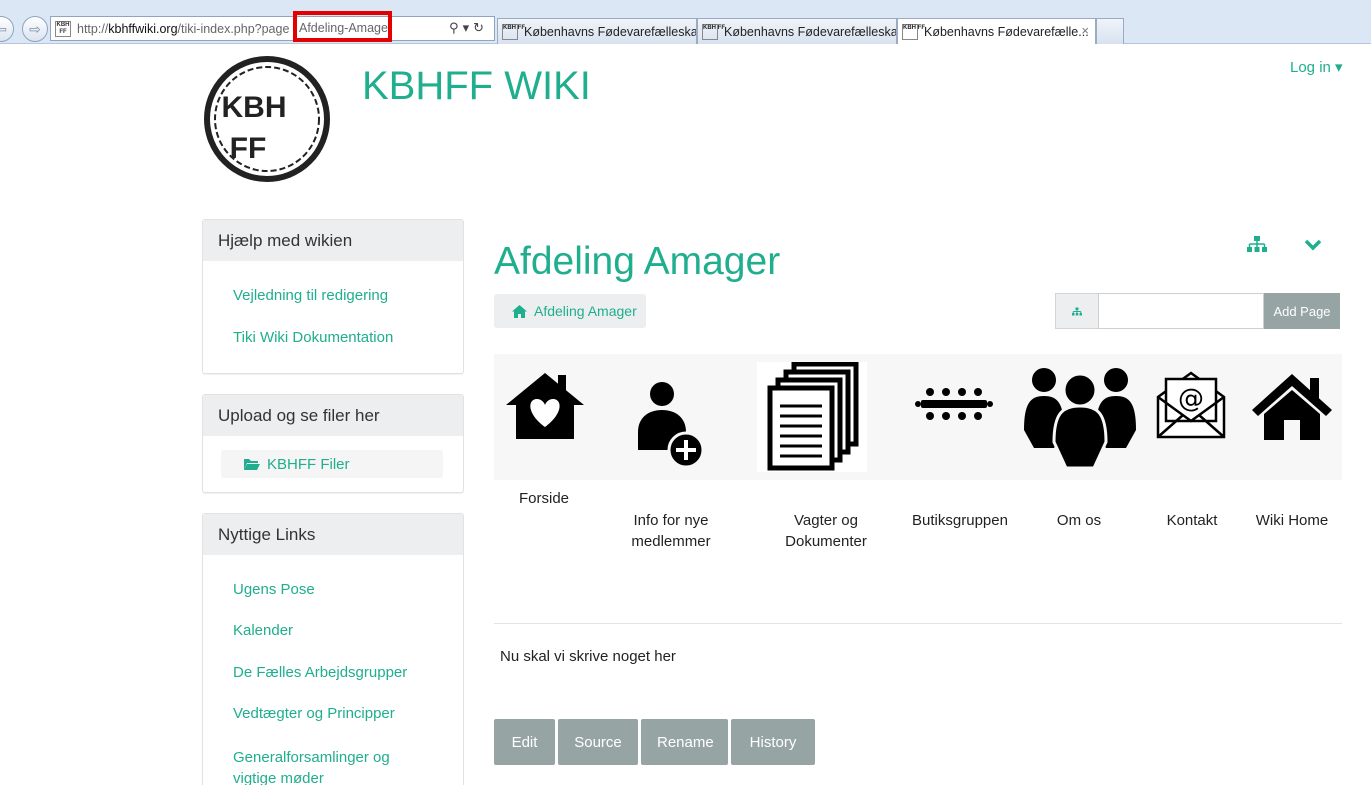  Describe the element at coordinates (252, 464) in the screenshot. I see `folder-open-icon` at that location.